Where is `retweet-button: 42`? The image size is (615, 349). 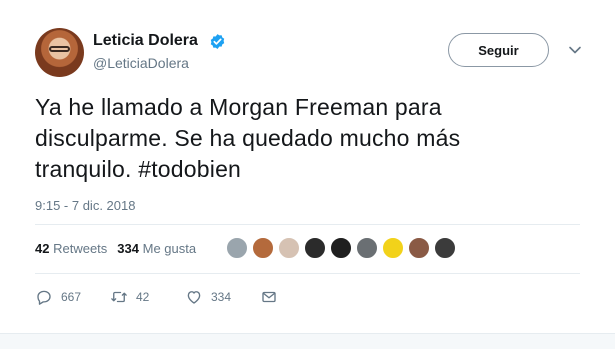 retweet-button: 42 is located at coordinates (147, 297).